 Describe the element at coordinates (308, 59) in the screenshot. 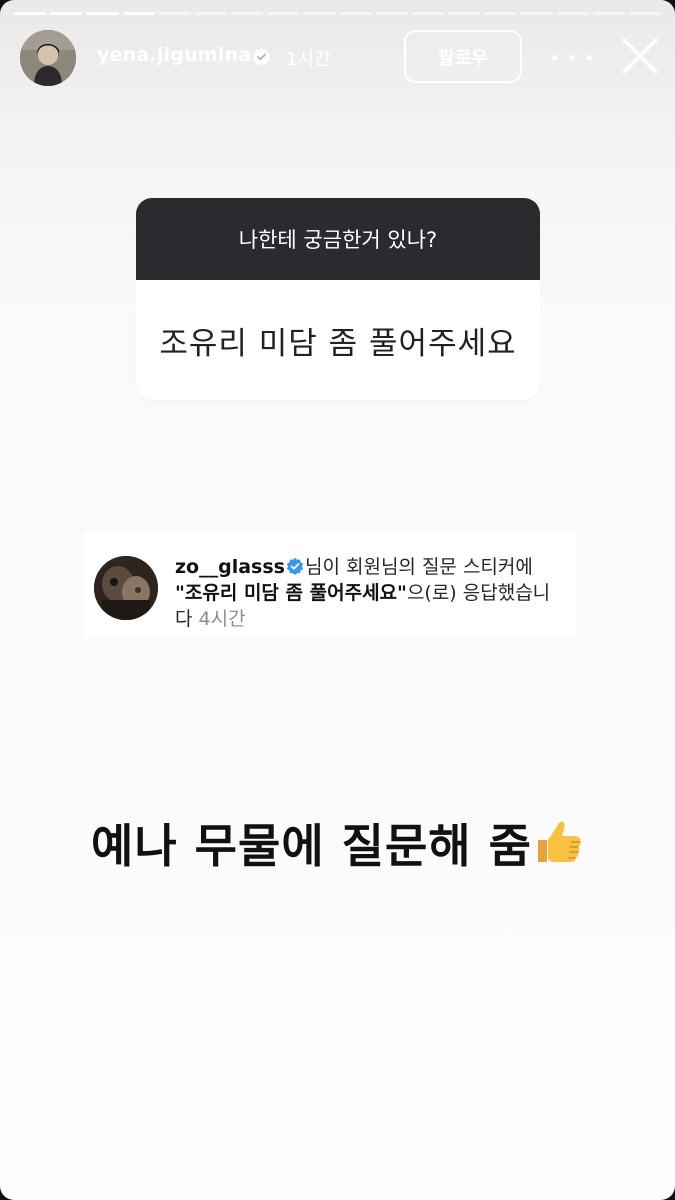

I see `story-time: 1시간` at that location.